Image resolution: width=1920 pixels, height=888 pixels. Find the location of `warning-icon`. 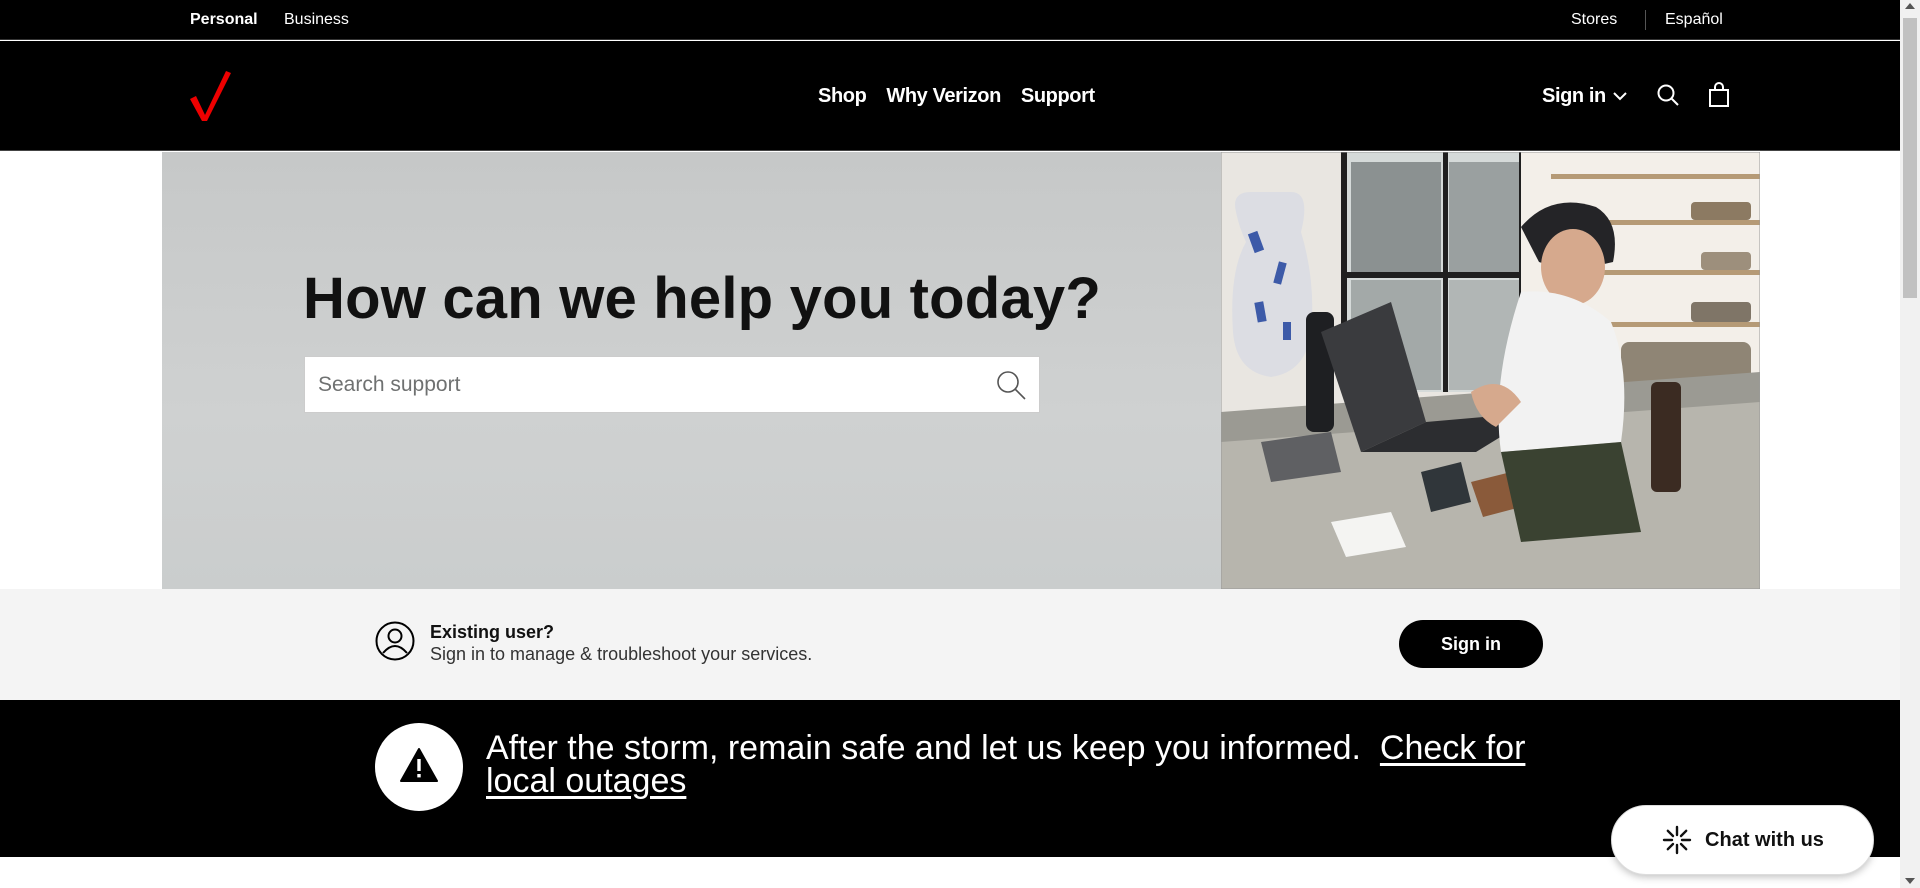

warning-icon is located at coordinates (419, 765).